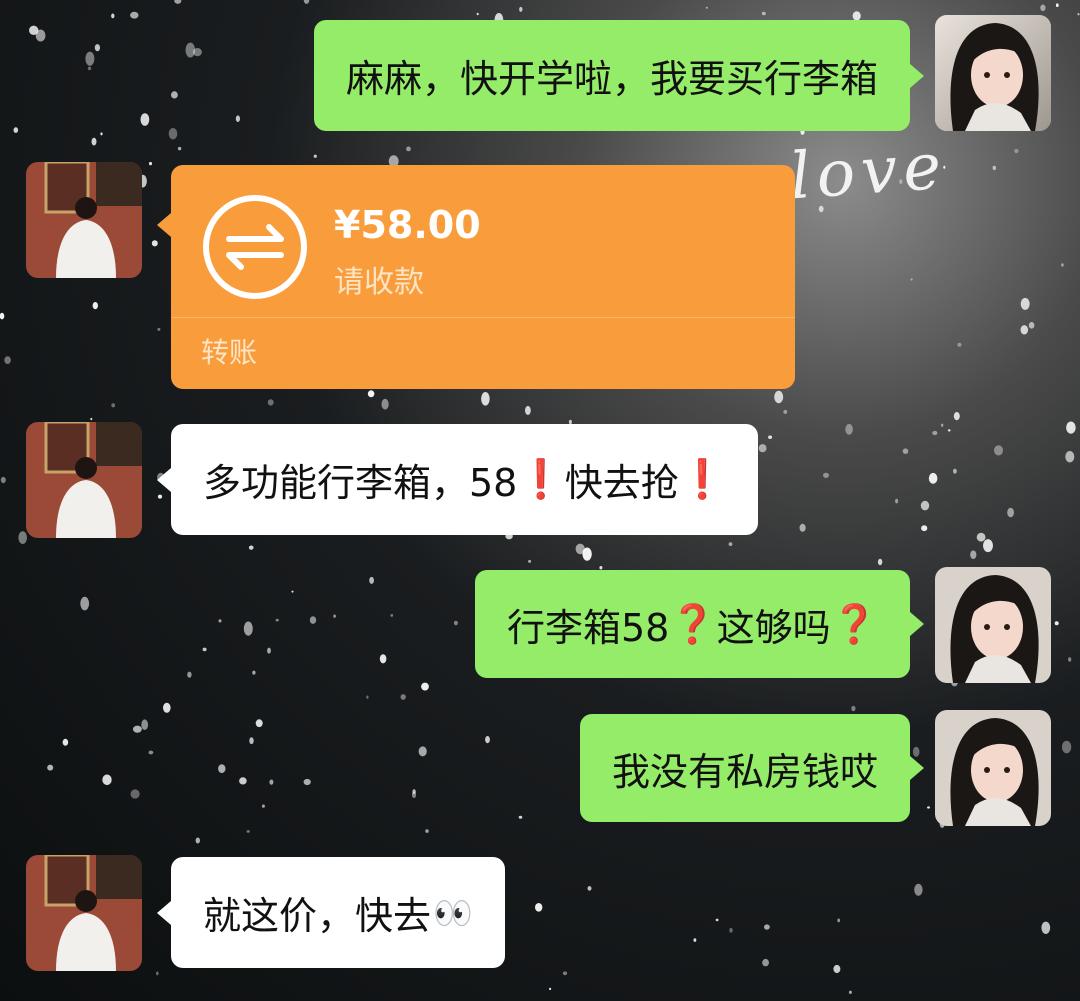  I want to click on question-icon: ❓, so click(854, 623).